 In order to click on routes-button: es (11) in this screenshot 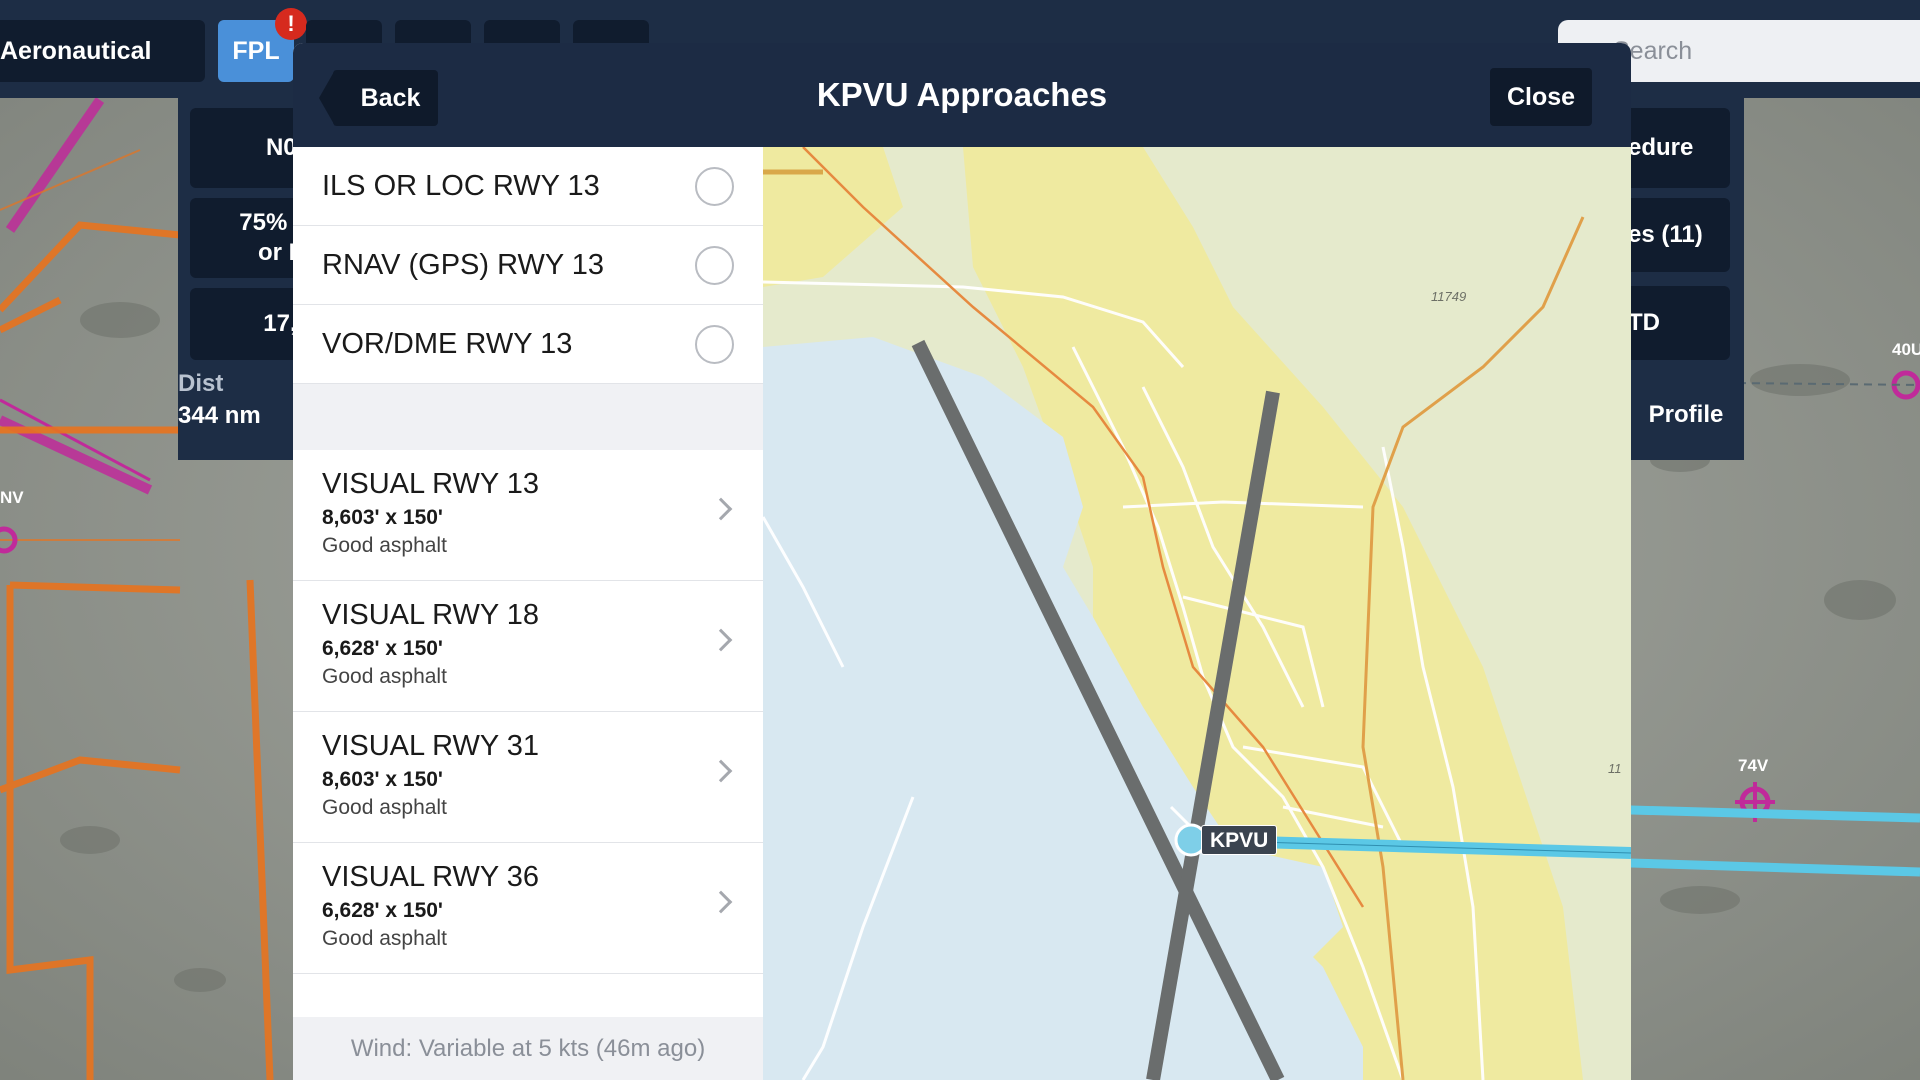, I will do `click(1675, 235)`.